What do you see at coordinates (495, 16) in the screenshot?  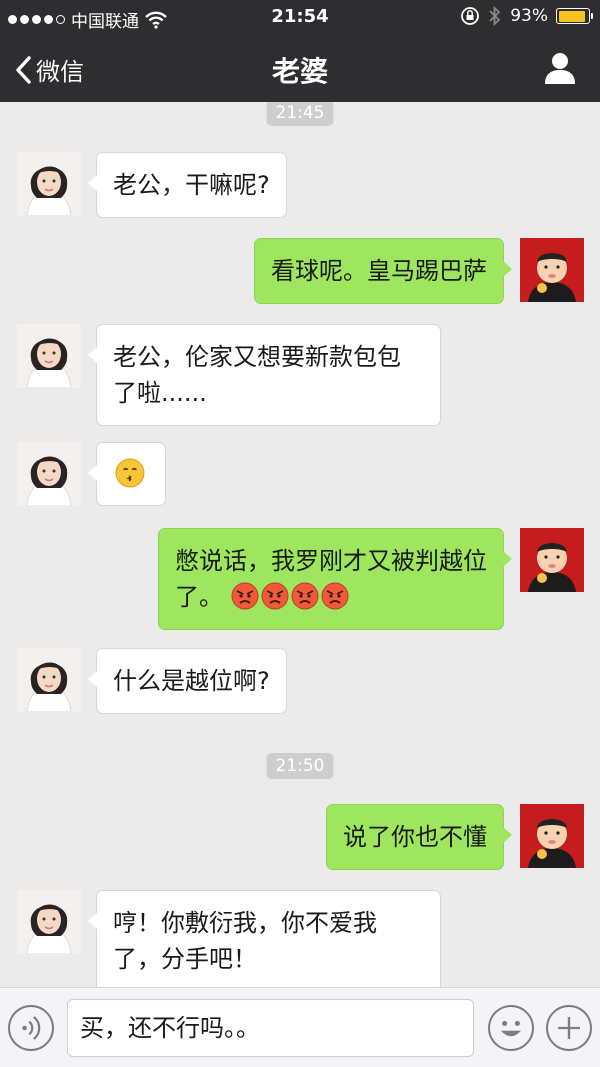 I see `bluetooth-icon` at bounding box center [495, 16].